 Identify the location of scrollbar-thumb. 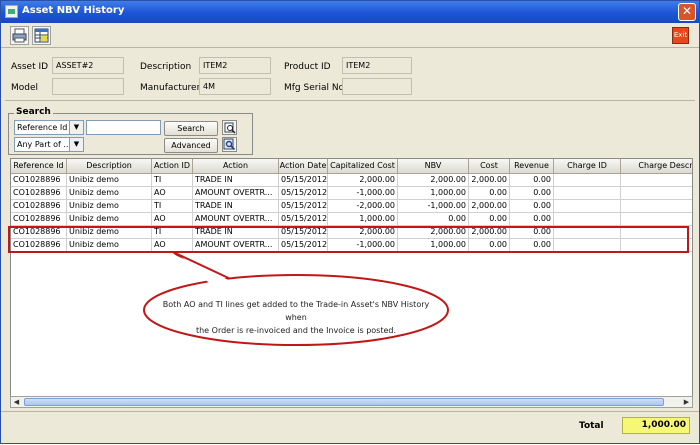
(344, 402).